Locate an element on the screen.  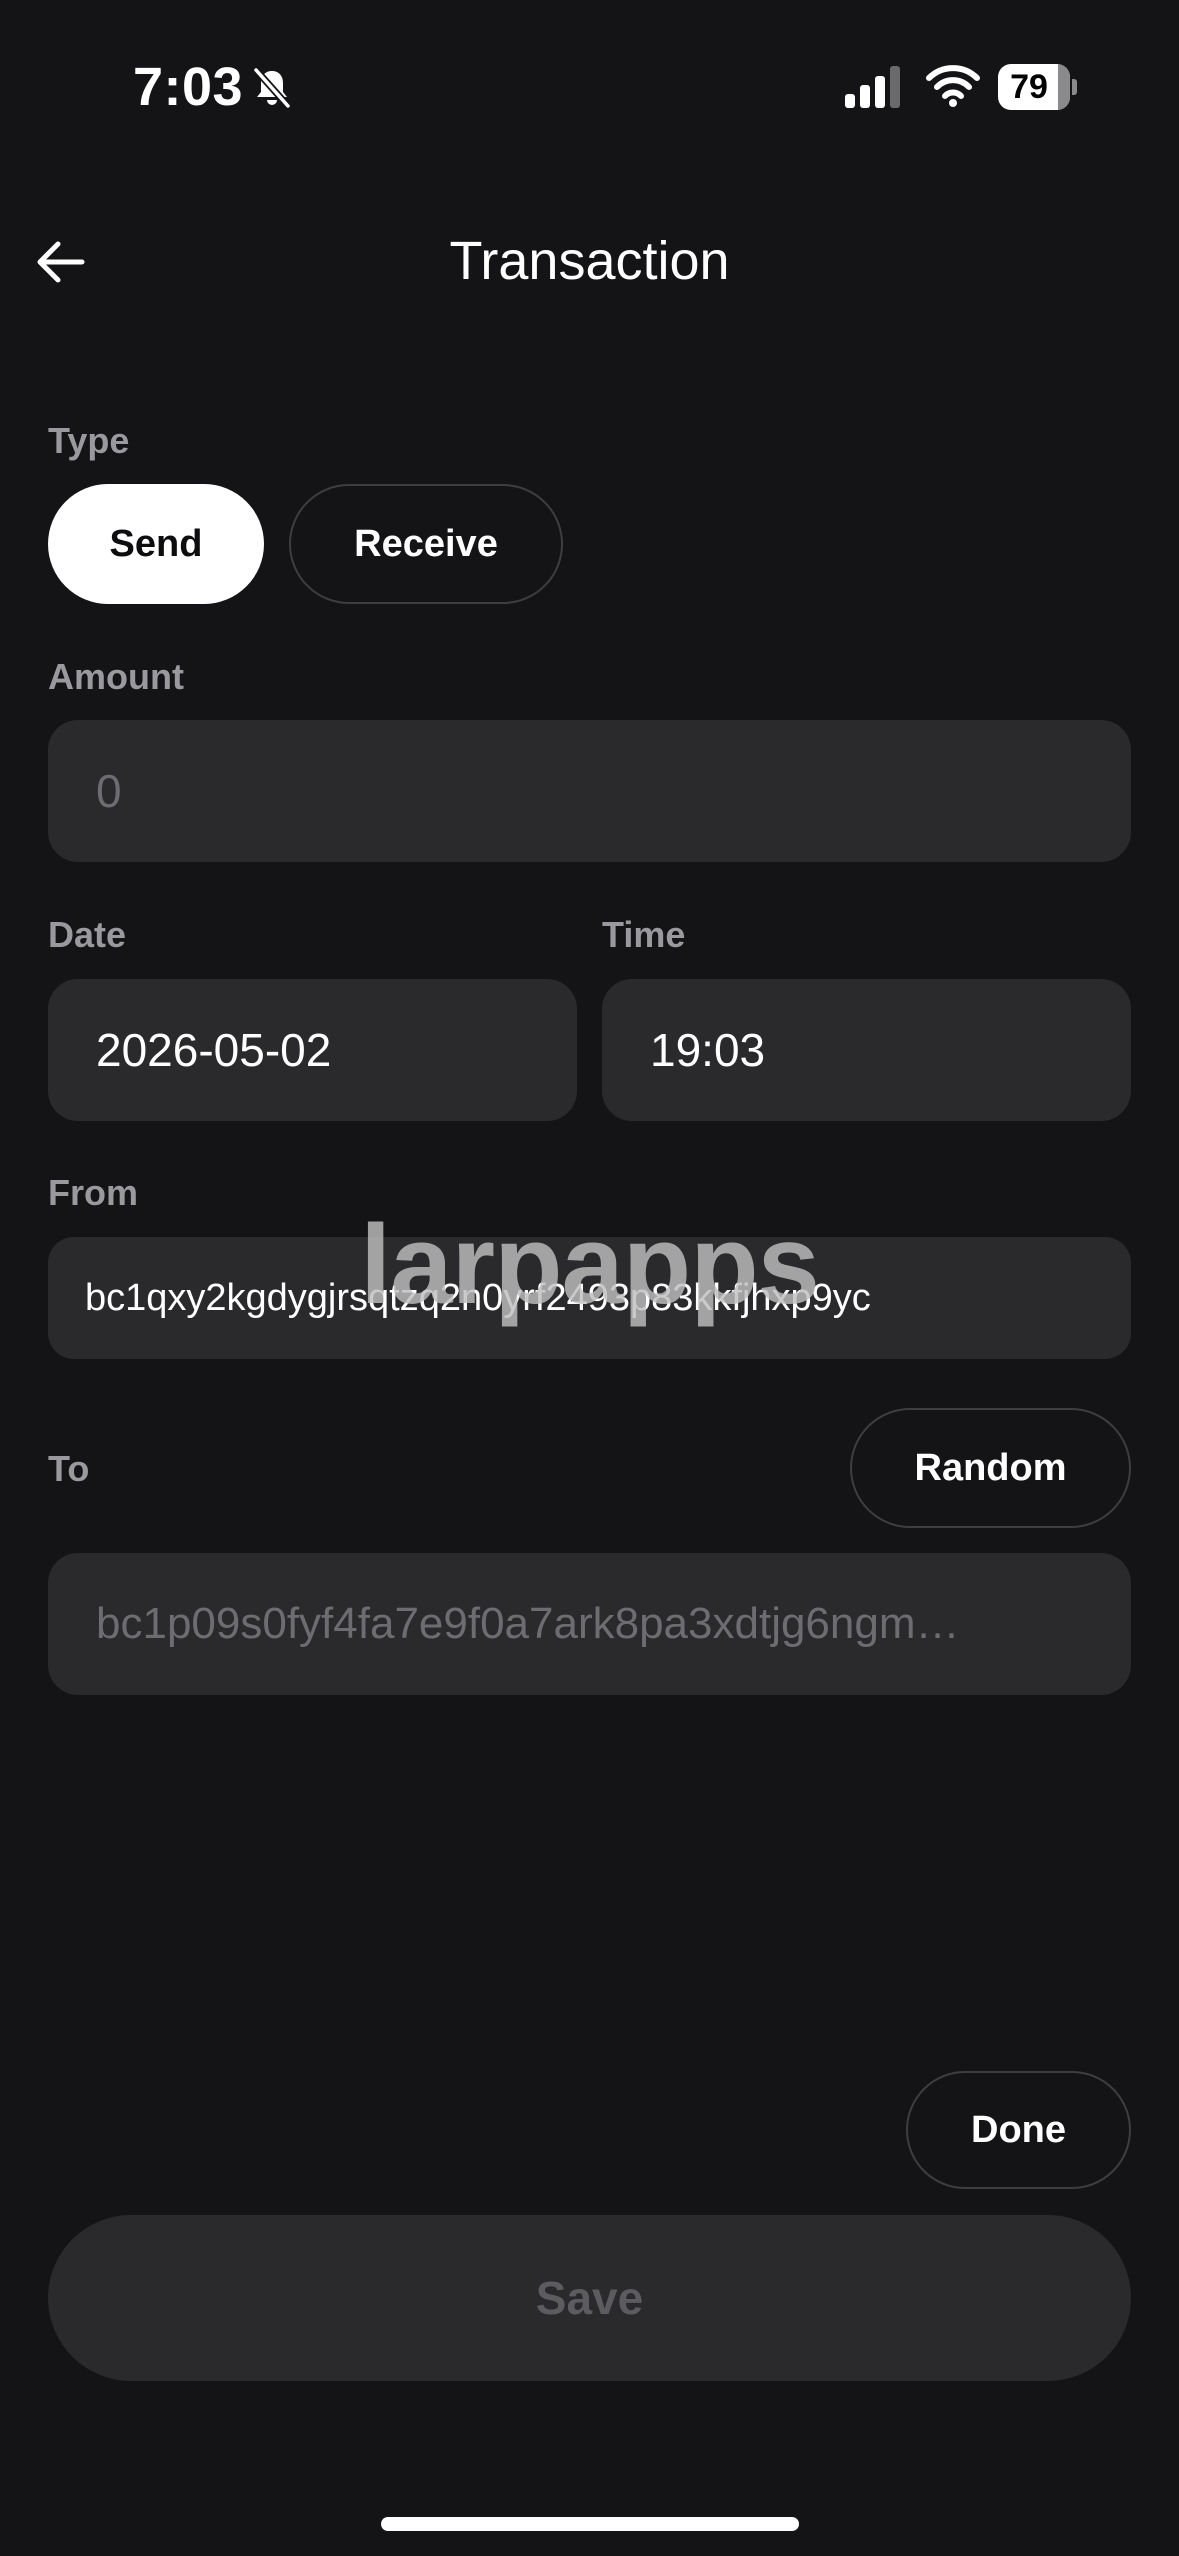
battery-icon: 79 is located at coordinates (1038, 87).